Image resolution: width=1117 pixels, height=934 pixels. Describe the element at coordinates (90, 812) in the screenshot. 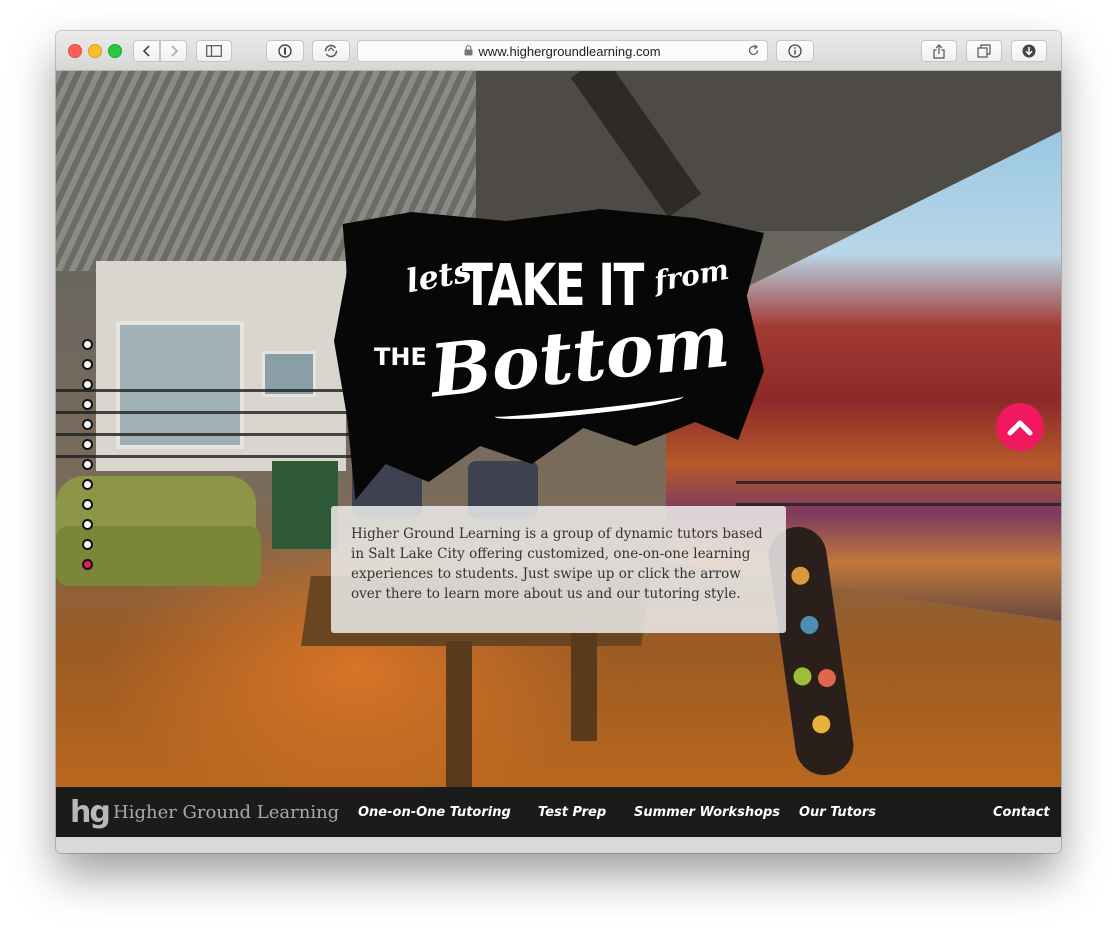

I see `logo-mark: hg` at that location.